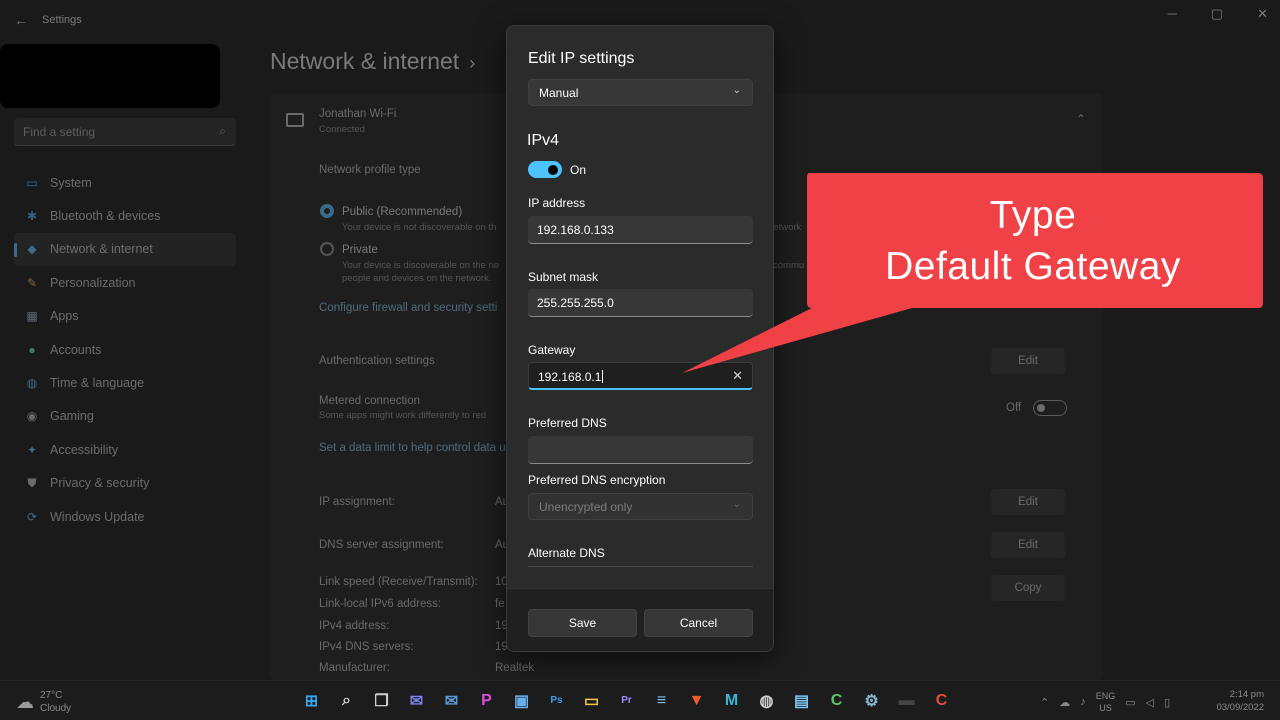 This screenshot has width=1280, height=720. What do you see at coordinates (556, 700) in the screenshot?
I see `photoshop-icon: Ps` at bounding box center [556, 700].